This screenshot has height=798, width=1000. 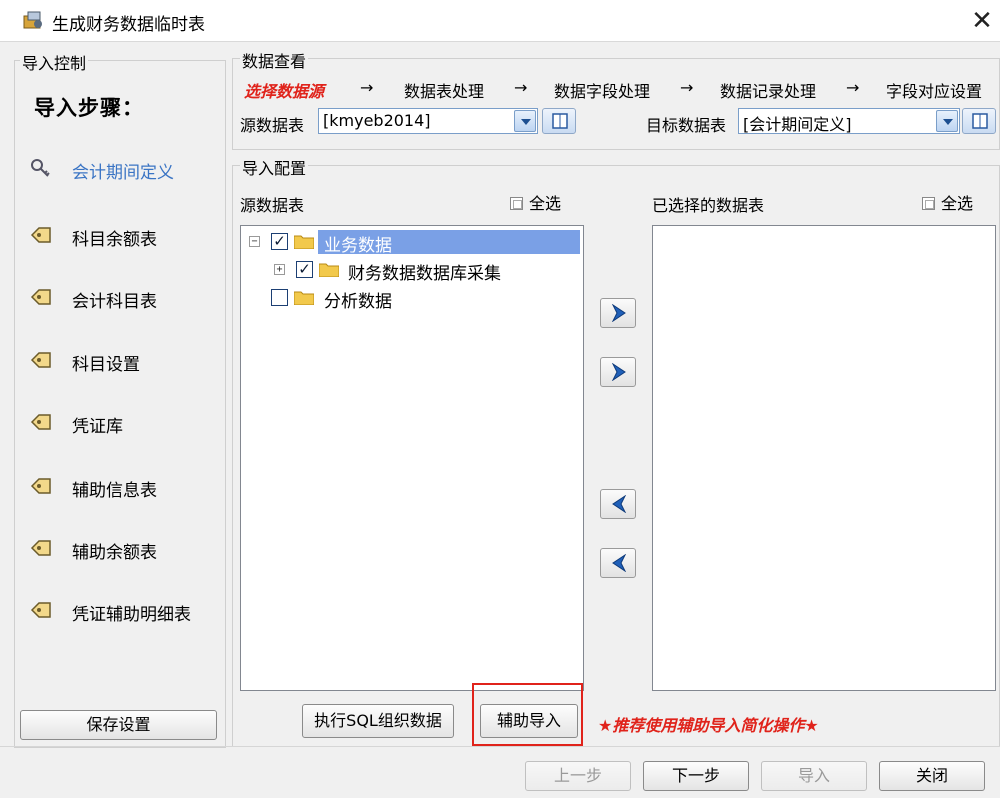 What do you see at coordinates (377, 120) in the screenshot?
I see `source-table-value: [kmyeb2014]` at bounding box center [377, 120].